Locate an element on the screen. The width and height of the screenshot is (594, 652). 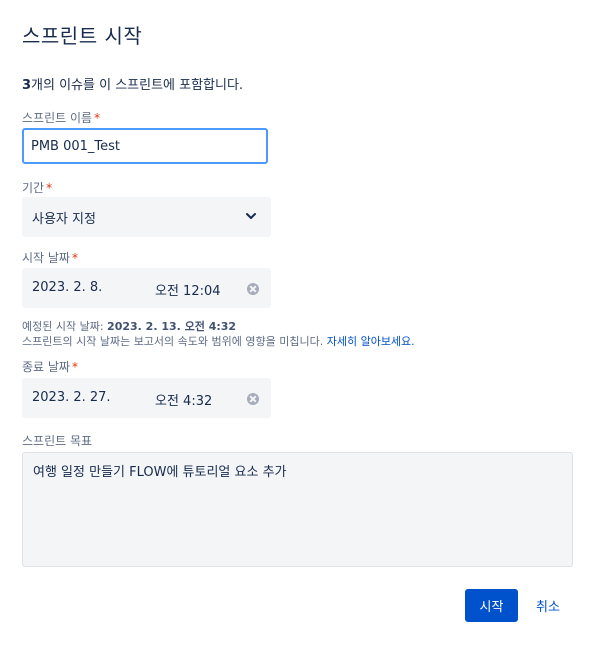
end-date-label: 종료 날짜 * is located at coordinates (50, 366).